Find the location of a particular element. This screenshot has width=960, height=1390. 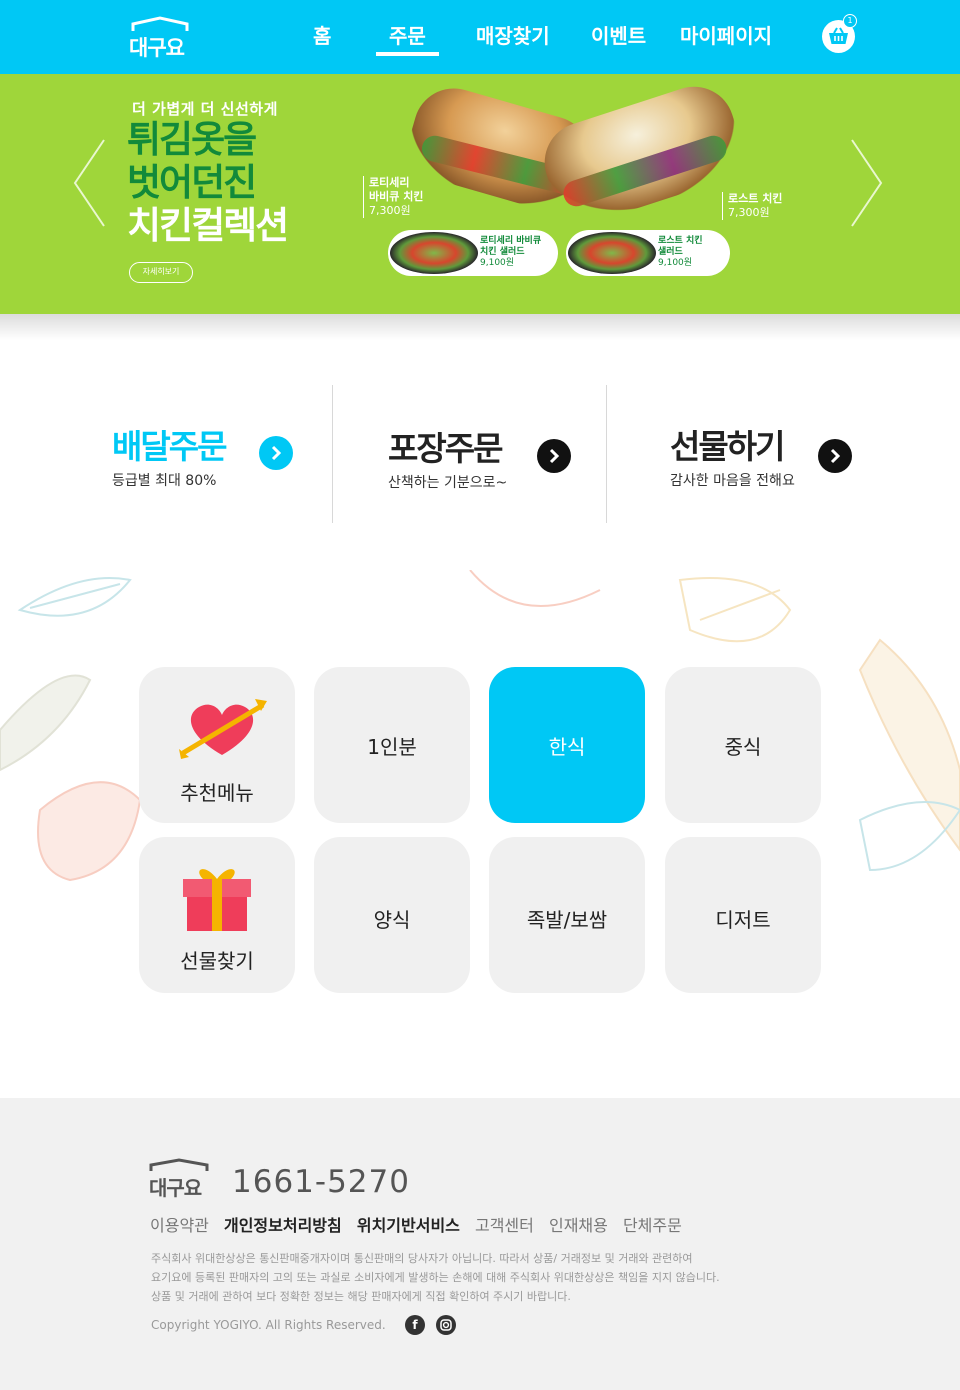

gift-icon is located at coordinates (217, 900).